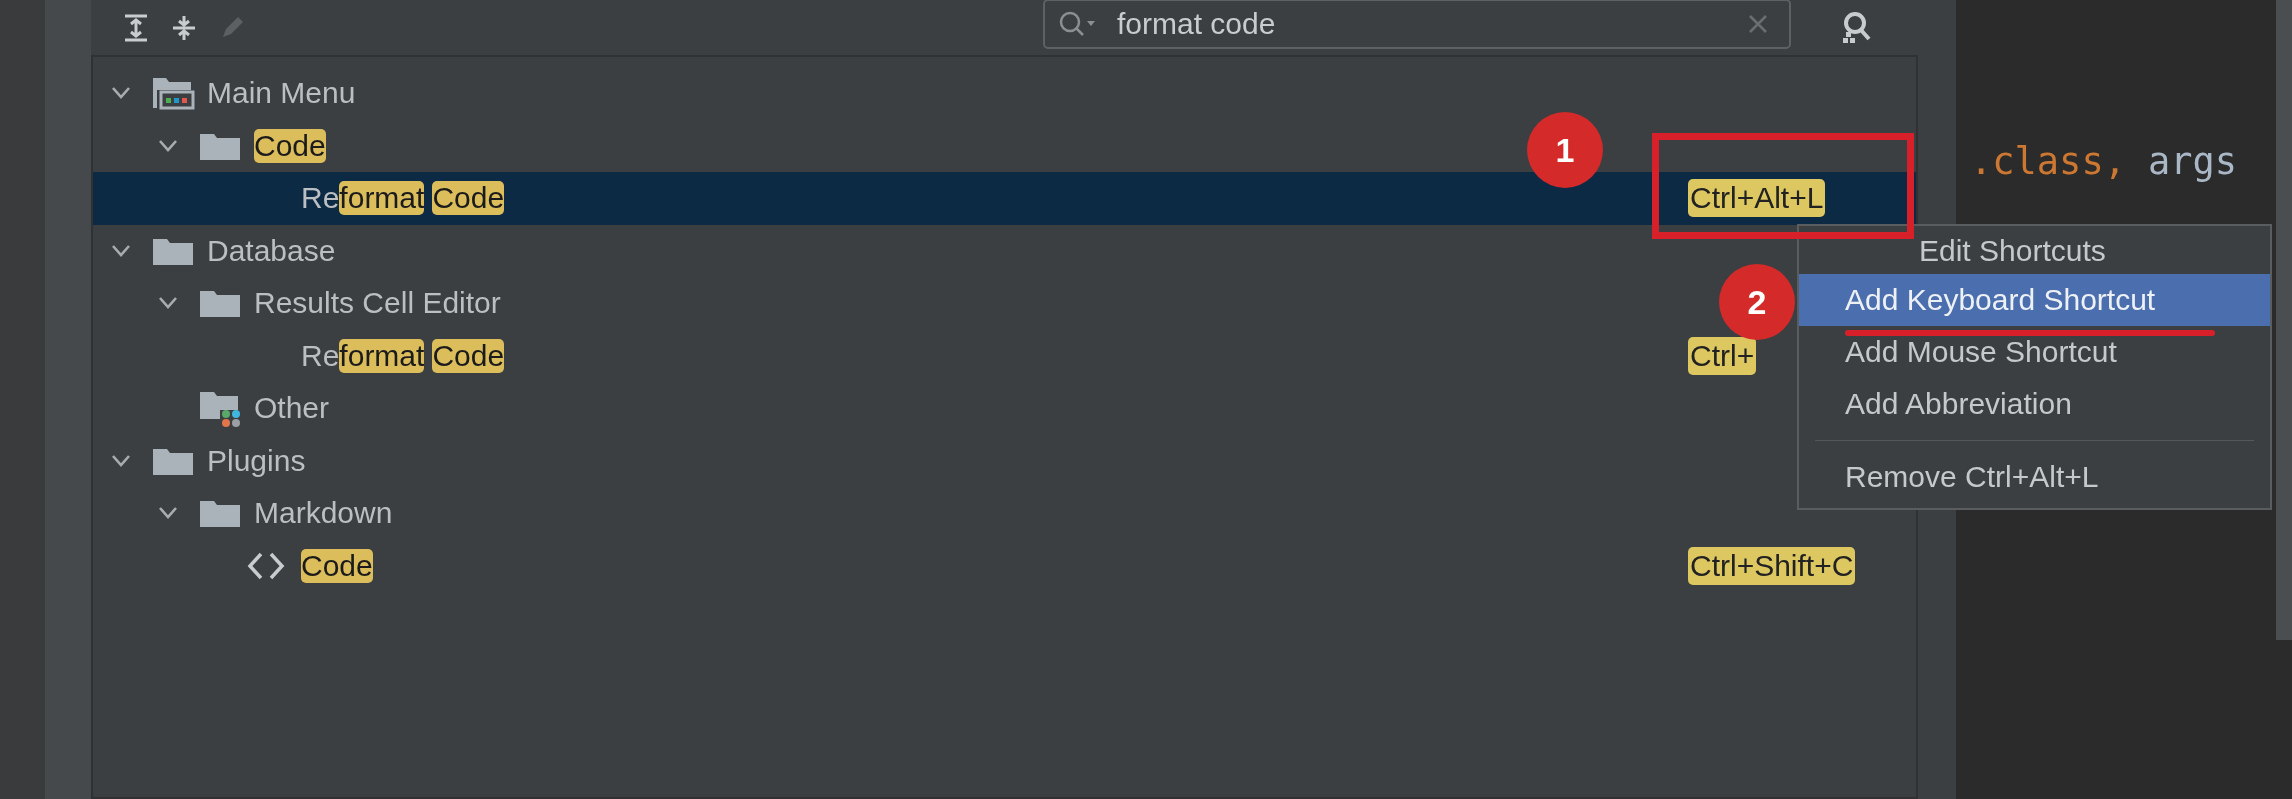 The image size is (2292, 799). Describe the element at coordinates (2012, 251) in the screenshot. I see `menu-title: Edit Shortcuts` at that location.